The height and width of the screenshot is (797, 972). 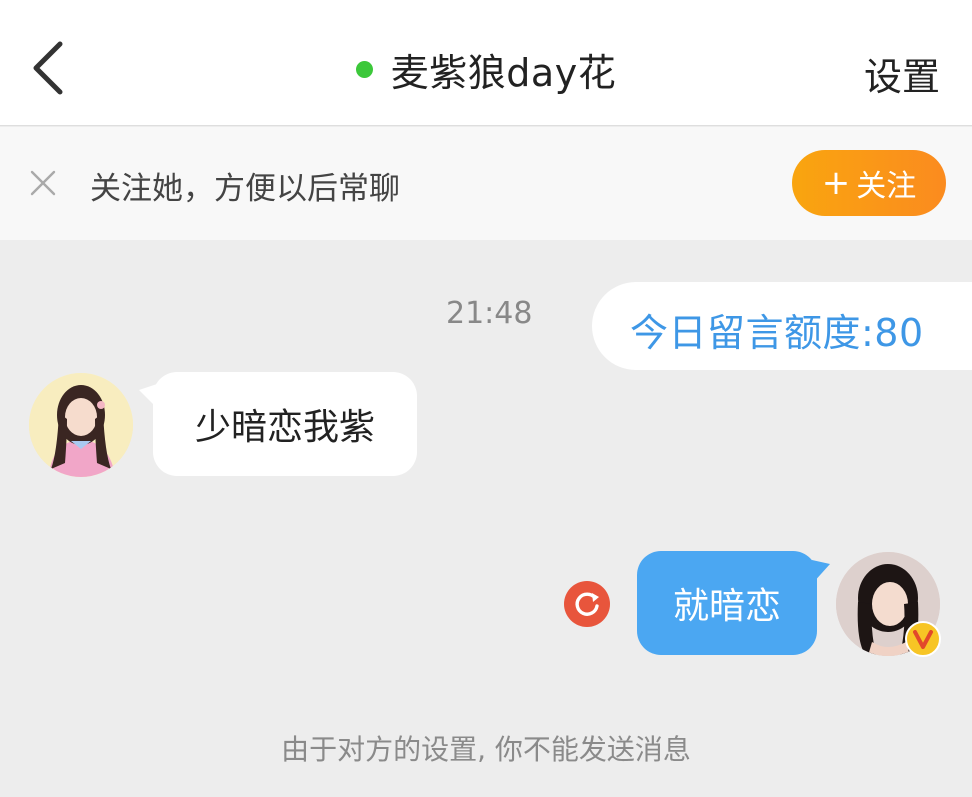 I want to click on message-timestamp: 21:48, so click(x=489, y=313).